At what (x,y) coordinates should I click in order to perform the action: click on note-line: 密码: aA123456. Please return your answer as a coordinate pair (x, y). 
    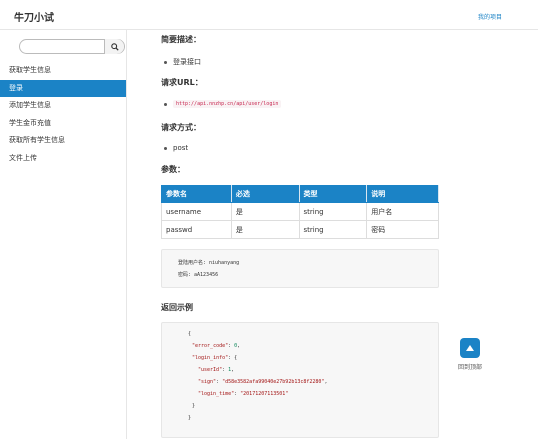
    Looking at the image, I should click on (198, 275).